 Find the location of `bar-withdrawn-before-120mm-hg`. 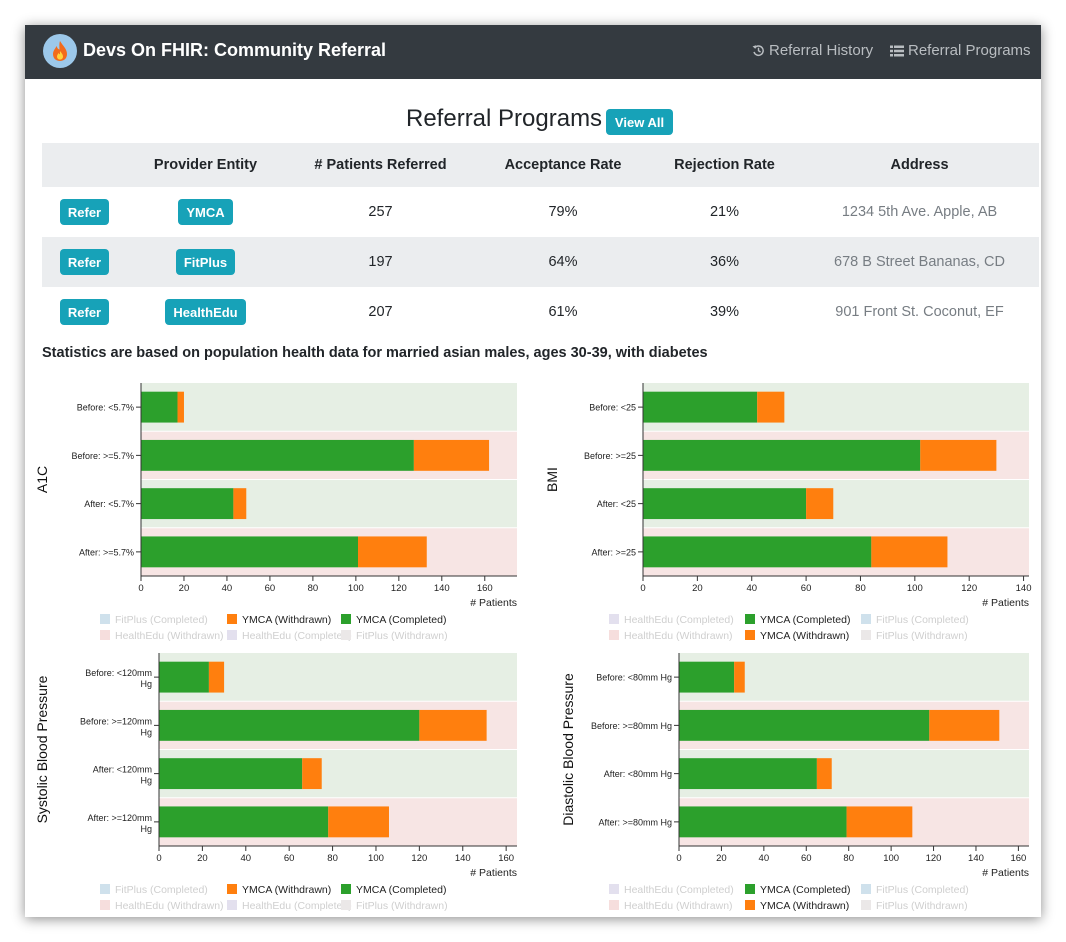

bar-withdrawn-before-120mm-hg is located at coordinates (216, 677).